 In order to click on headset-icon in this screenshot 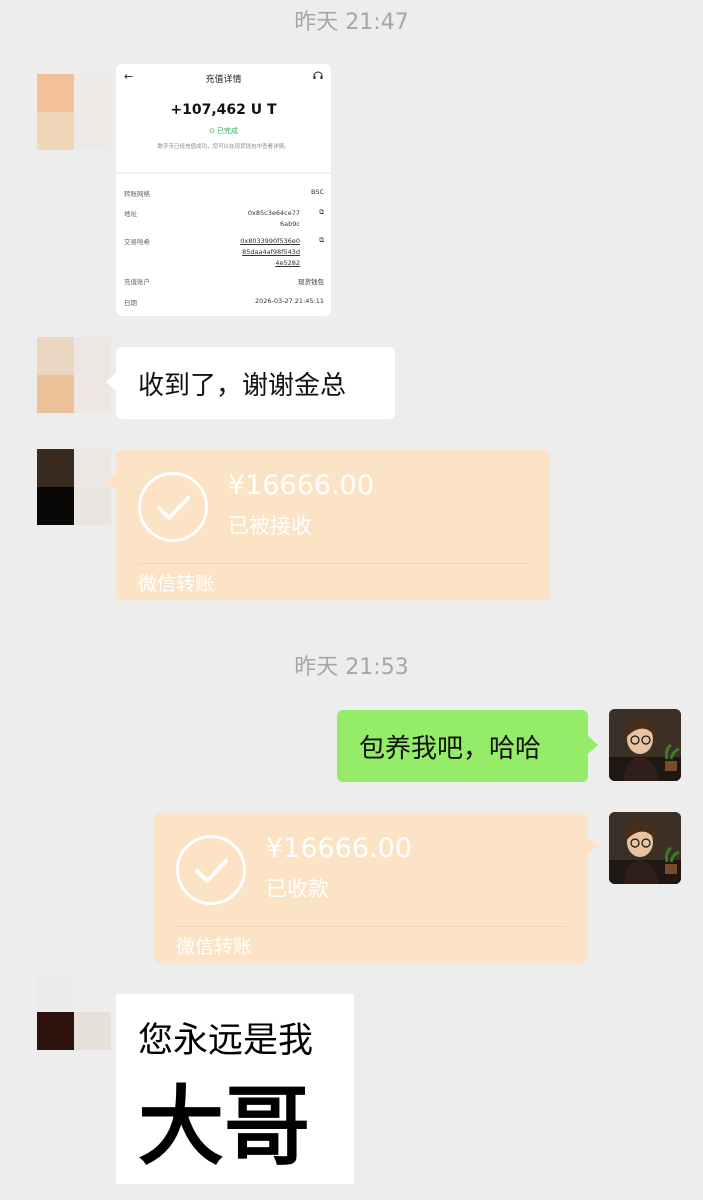, I will do `click(318, 77)`.